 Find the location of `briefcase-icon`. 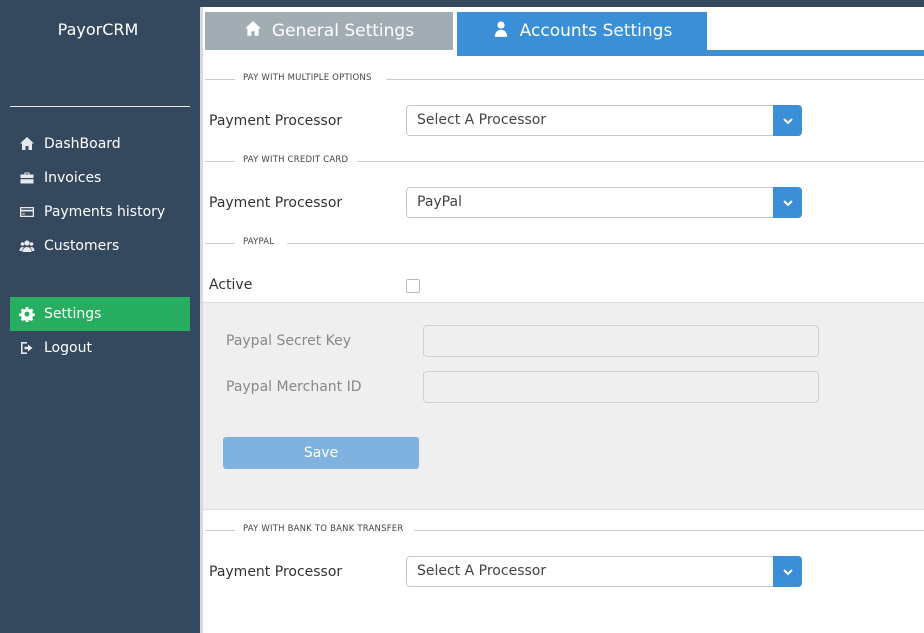

briefcase-icon is located at coordinates (27, 178).